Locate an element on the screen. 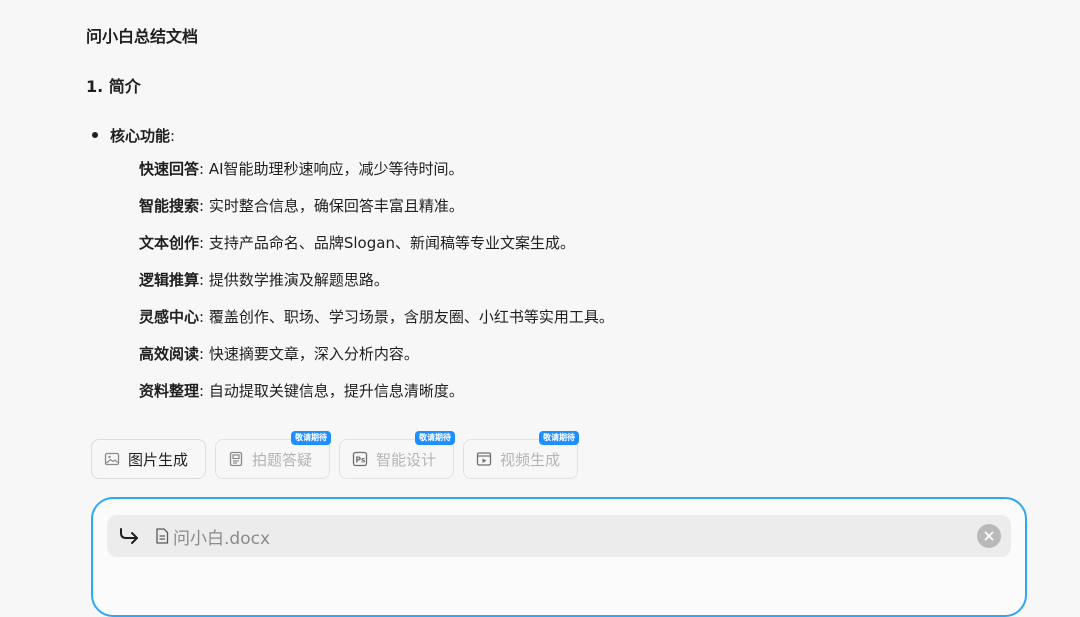 The width and height of the screenshot is (1080, 617). feature-description: 支持产品命名、品牌Slogan、新闻稿等专业文案生成。 is located at coordinates (391, 243).